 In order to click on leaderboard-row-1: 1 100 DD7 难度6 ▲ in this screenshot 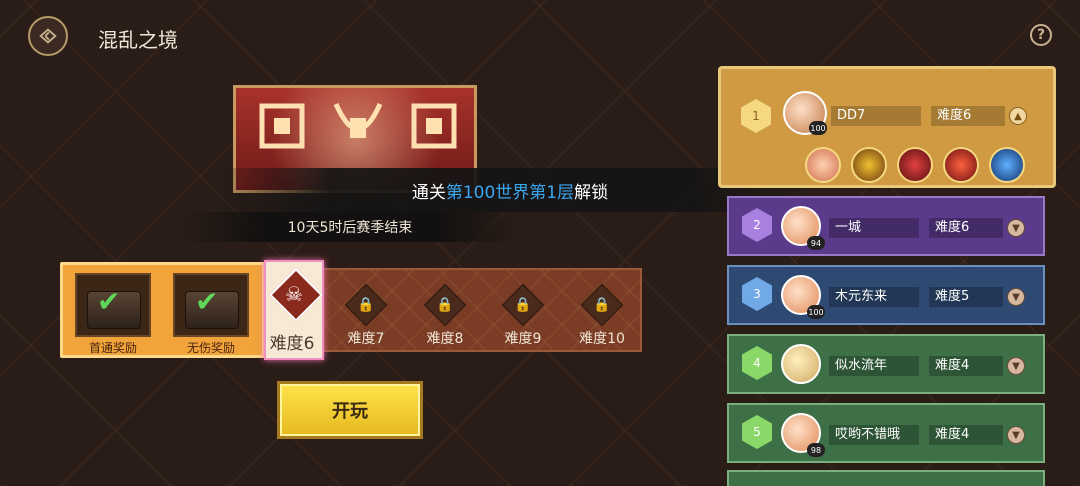, I will do `click(887, 127)`.